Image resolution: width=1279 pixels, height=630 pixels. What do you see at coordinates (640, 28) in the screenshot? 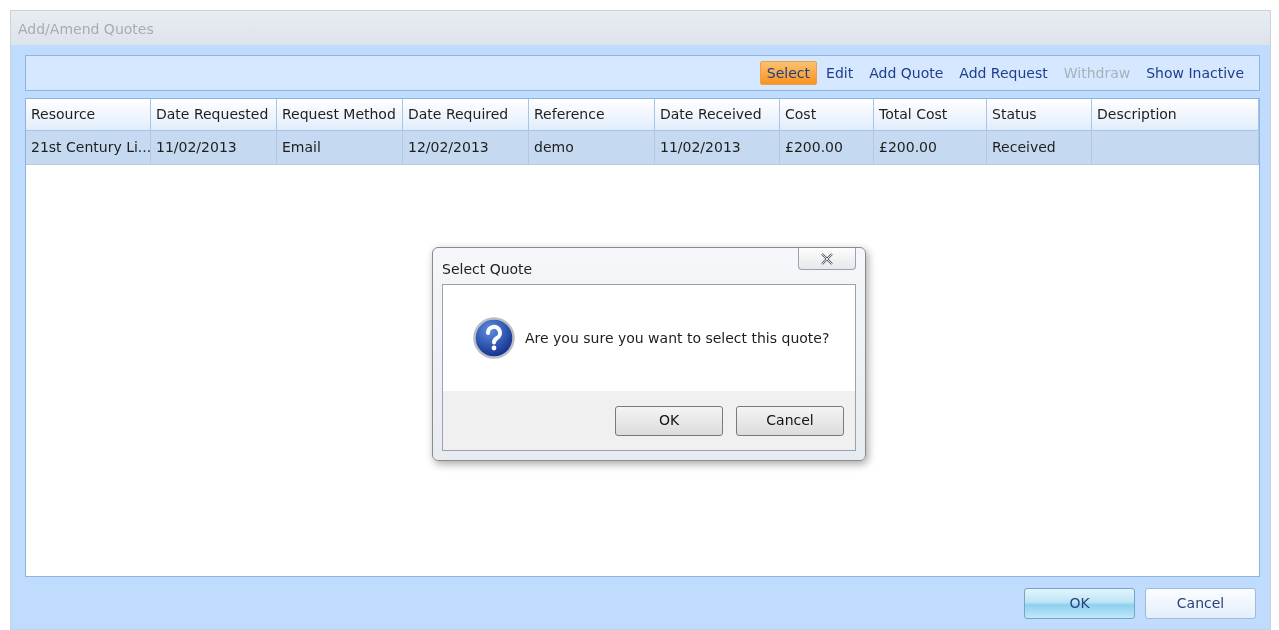
I see `window-title: Add/Amend Quotes` at bounding box center [640, 28].